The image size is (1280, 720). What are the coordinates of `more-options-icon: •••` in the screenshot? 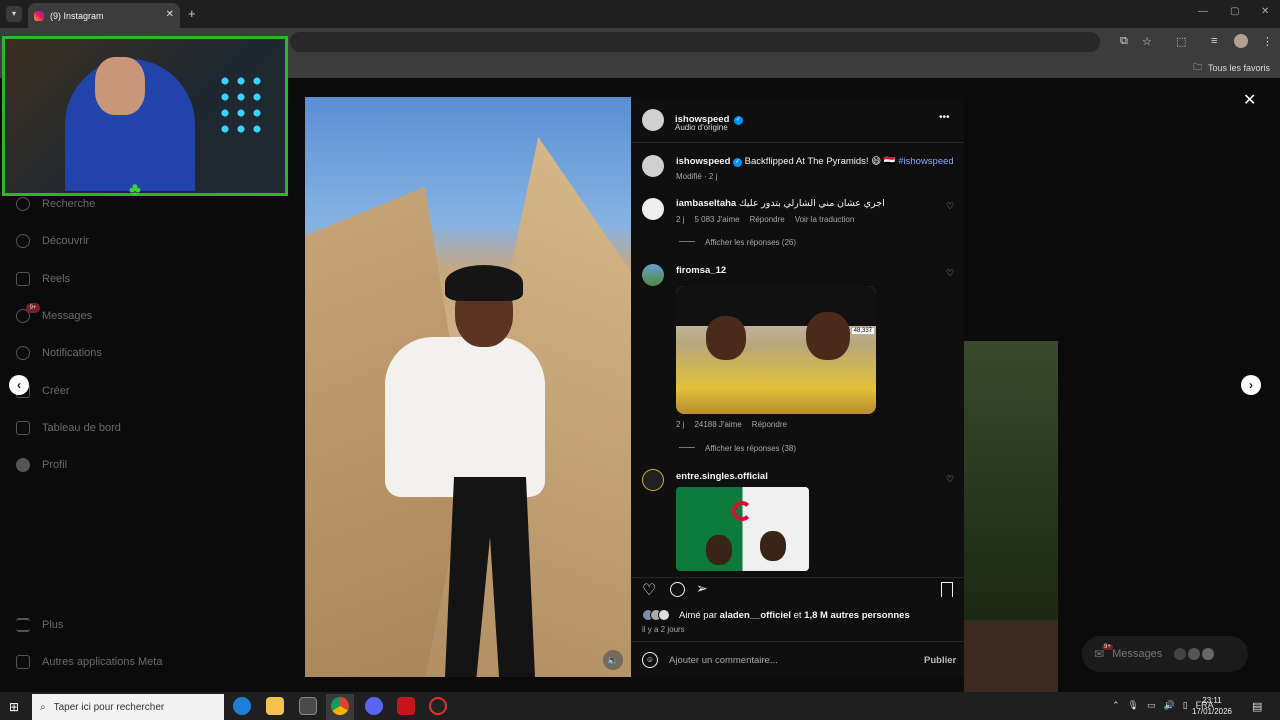 It's located at (944, 117).